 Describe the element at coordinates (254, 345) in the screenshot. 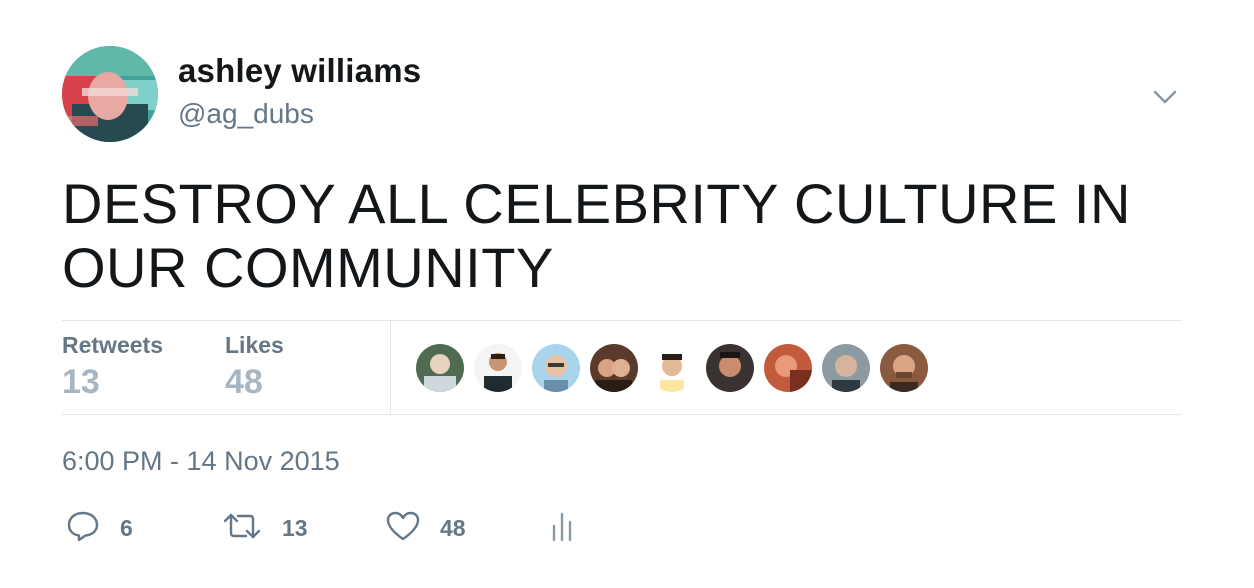

I see `likes-label: Likes` at that location.